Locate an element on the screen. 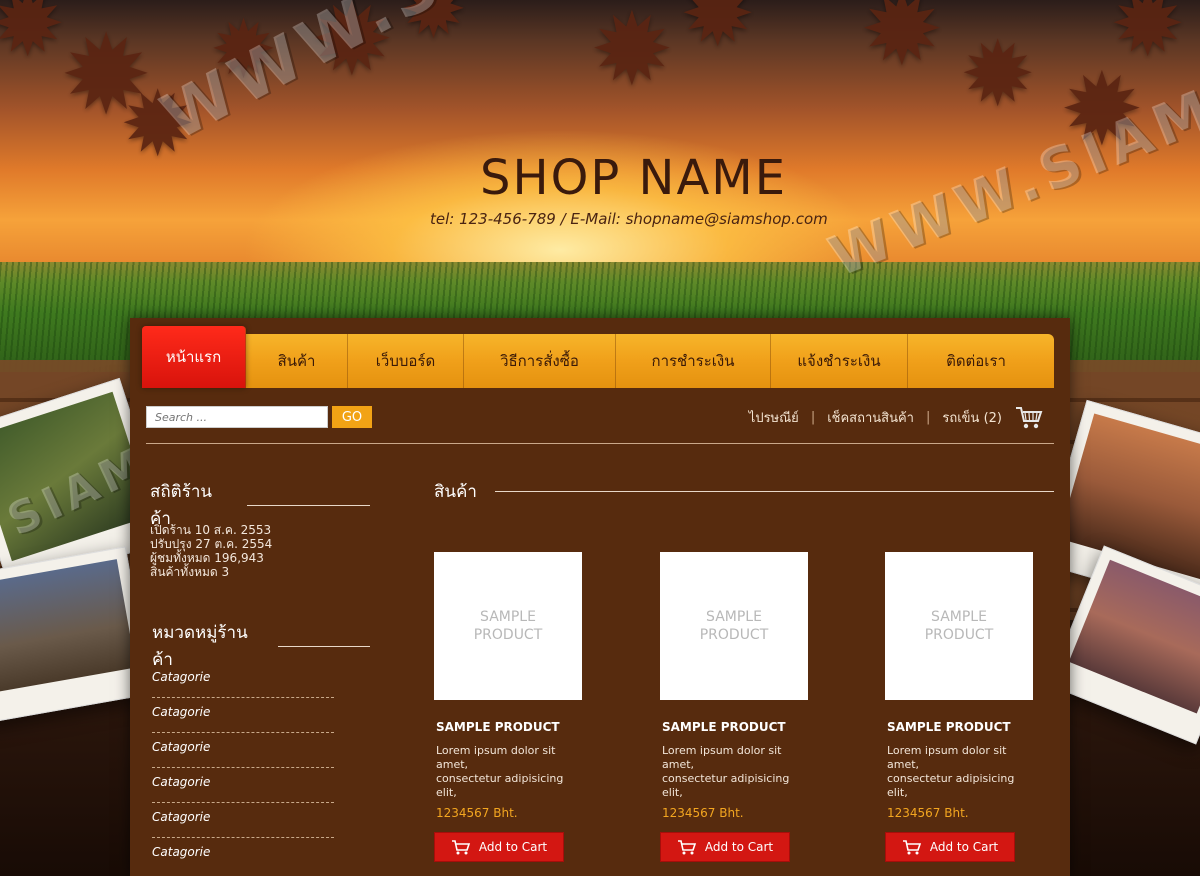 The image size is (1200, 876). nav-item-home: หน้าแรก is located at coordinates (194, 357).